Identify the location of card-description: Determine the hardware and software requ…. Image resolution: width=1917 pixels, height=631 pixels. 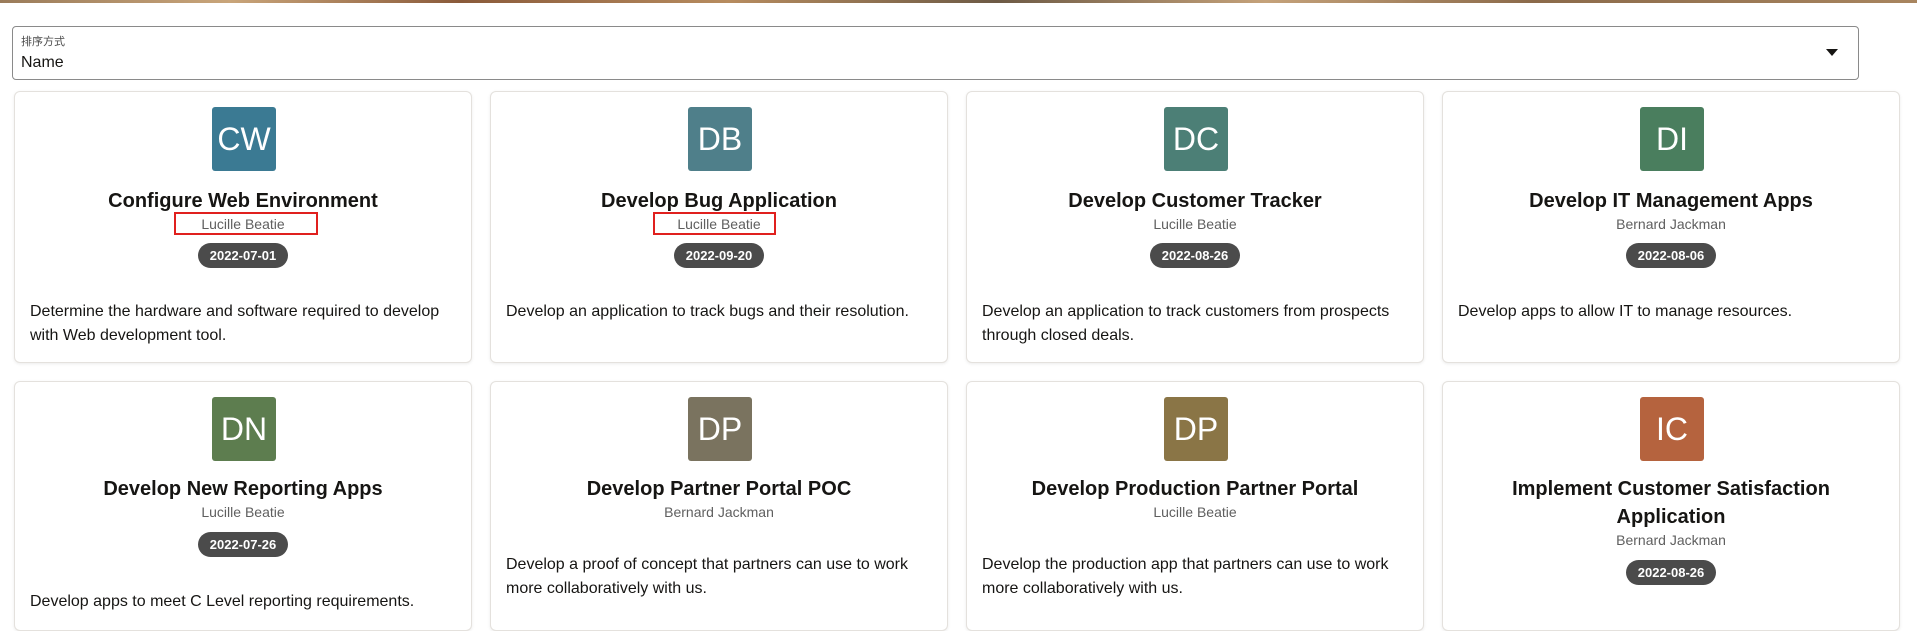
(235, 323).